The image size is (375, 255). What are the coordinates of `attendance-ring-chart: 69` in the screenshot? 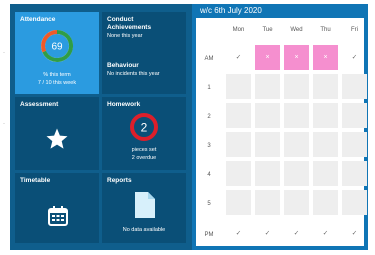 It's located at (57, 45).